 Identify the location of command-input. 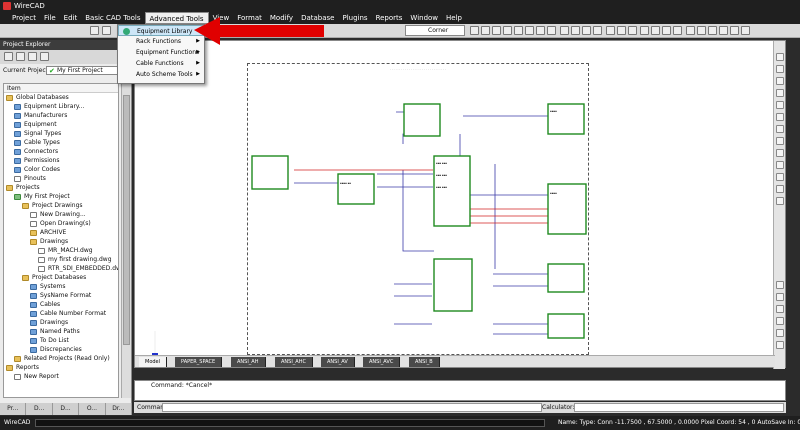
(352, 407).